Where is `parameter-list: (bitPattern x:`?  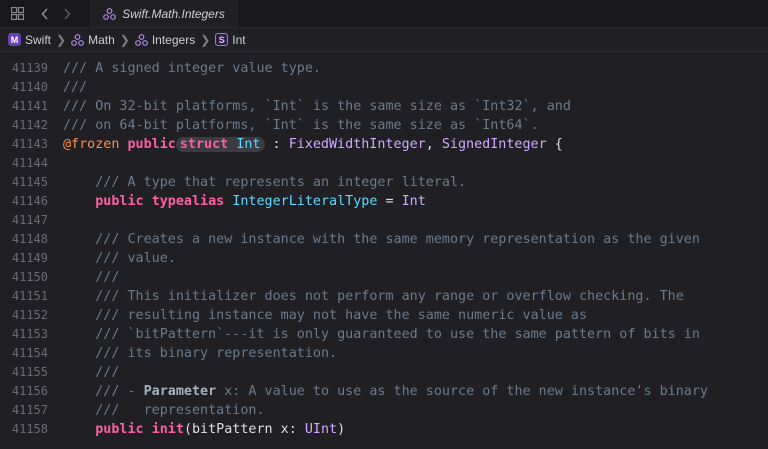 parameter-list: (bitPattern x: is located at coordinates (244, 429).